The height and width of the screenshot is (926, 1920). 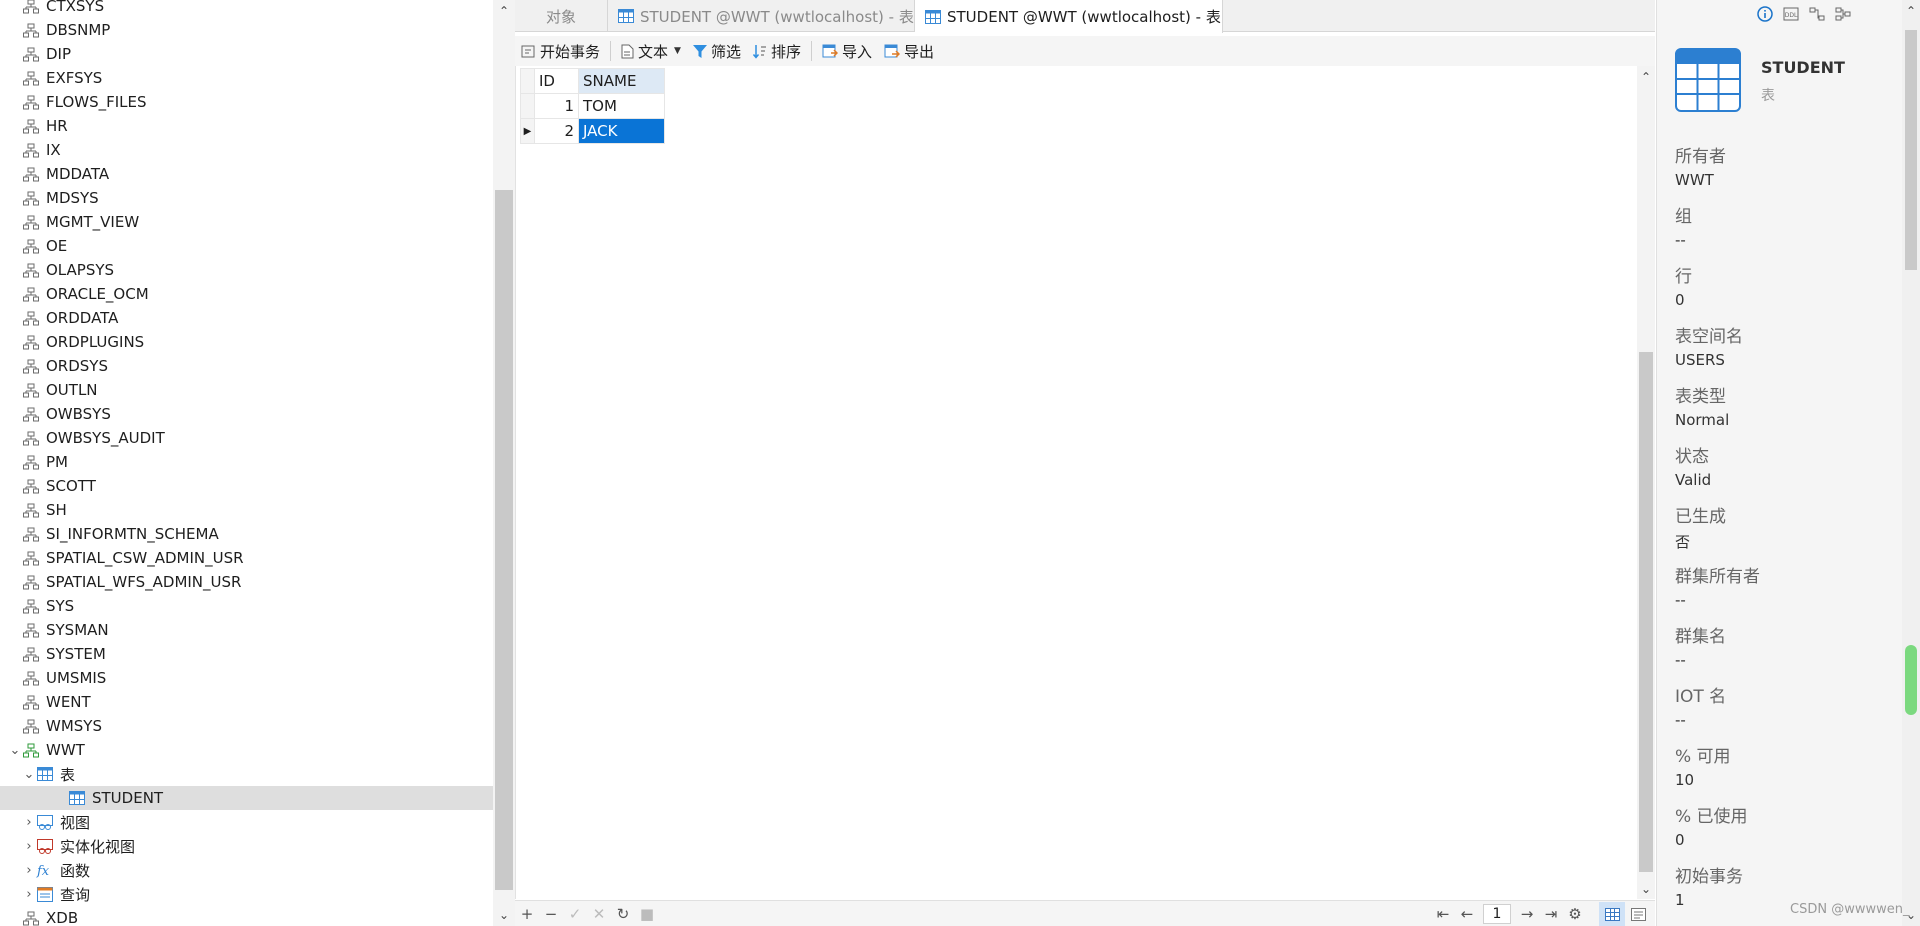 I want to click on form-view-icon, so click(x=1638, y=914).